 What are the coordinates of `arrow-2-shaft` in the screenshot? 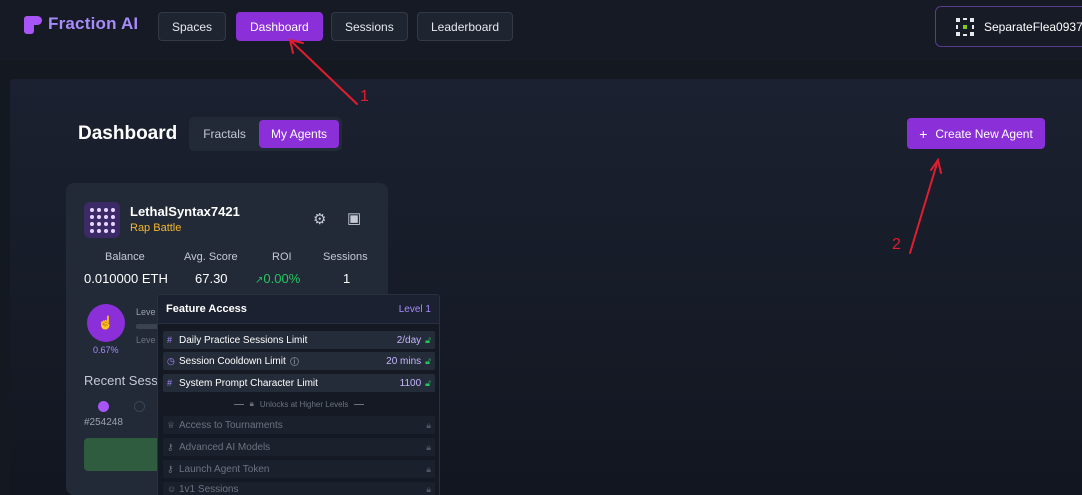 It's located at (924, 206).